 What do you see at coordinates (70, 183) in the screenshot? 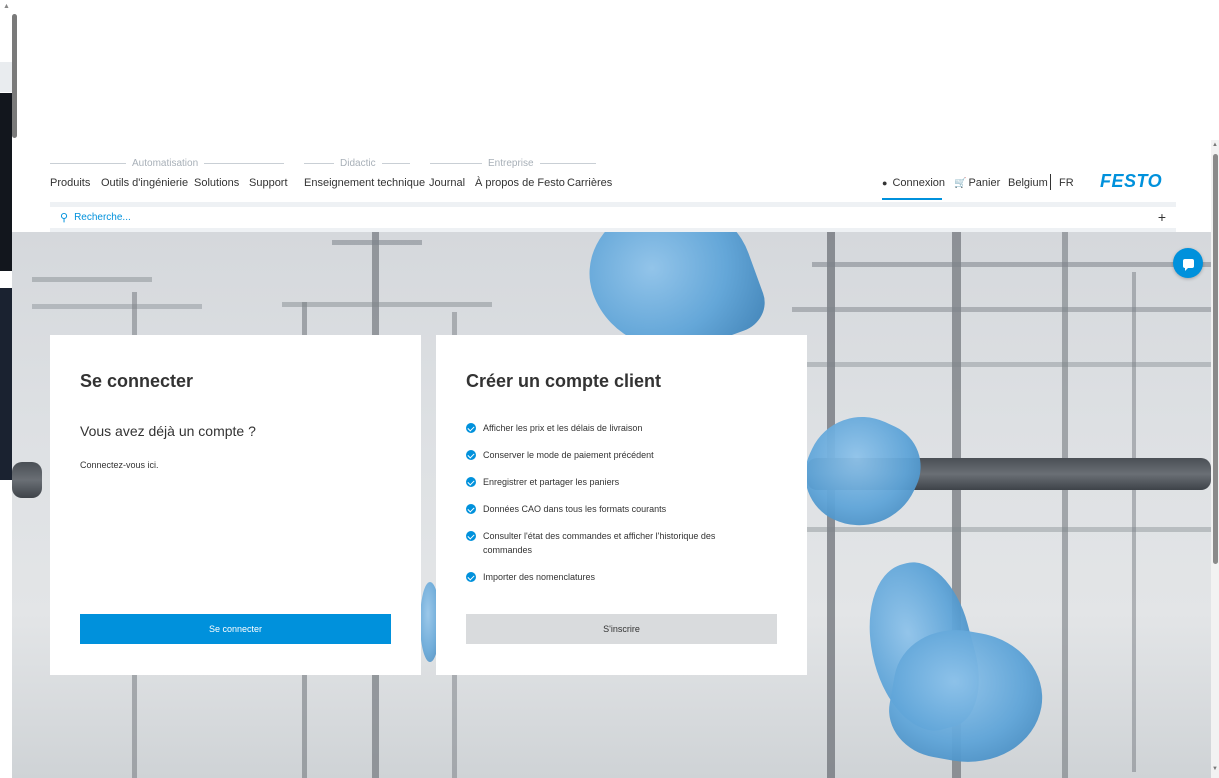
I see `nav-item-produits: Produits` at bounding box center [70, 183].